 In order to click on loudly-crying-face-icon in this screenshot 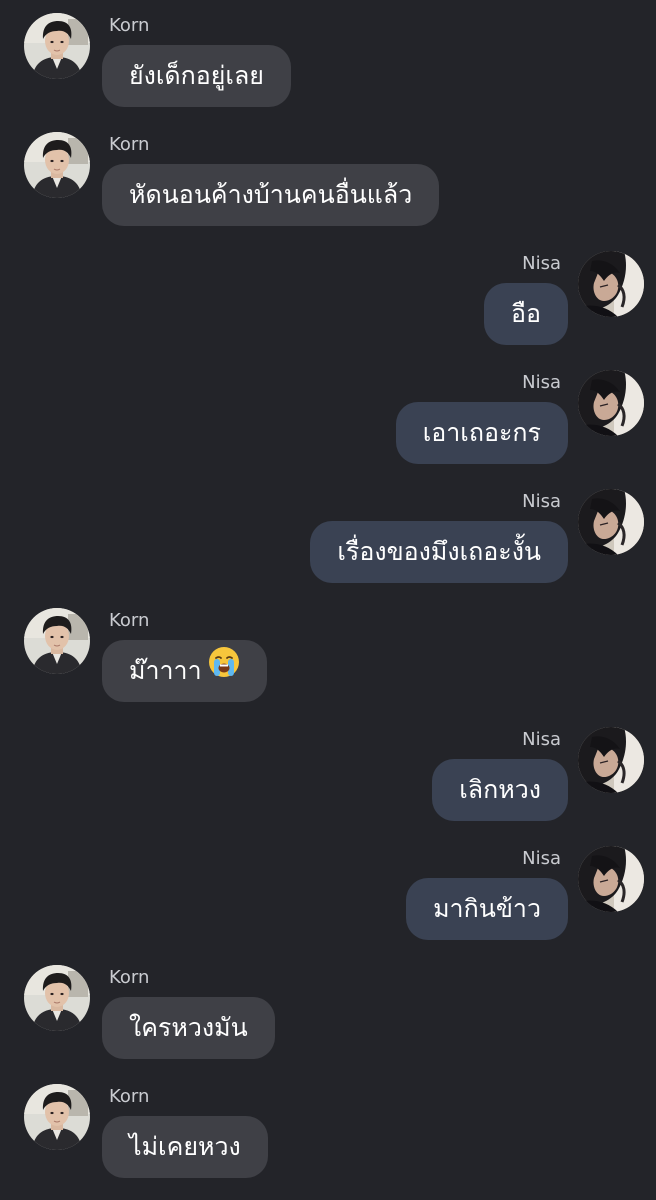, I will do `click(224, 670)`.